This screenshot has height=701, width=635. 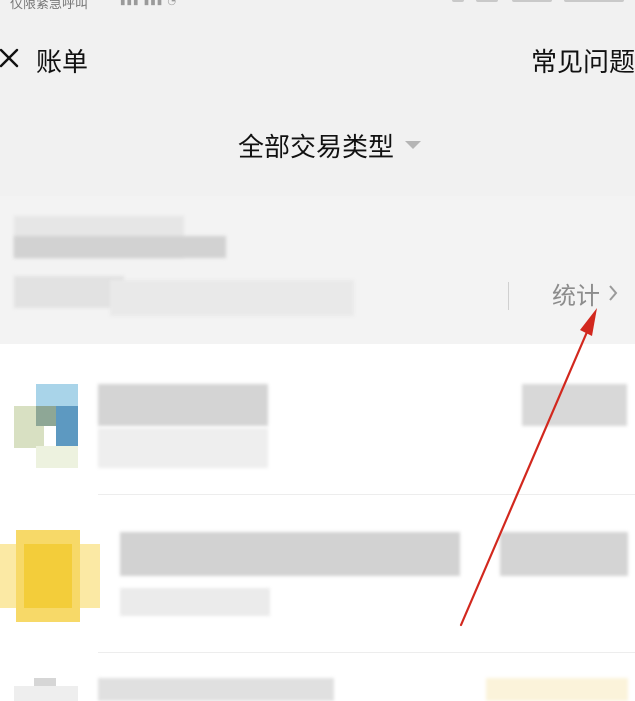 What do you see at coordinates (120, 247) in the screenshot?
I see `month-value-redacted` at bounding box center [120, 247].